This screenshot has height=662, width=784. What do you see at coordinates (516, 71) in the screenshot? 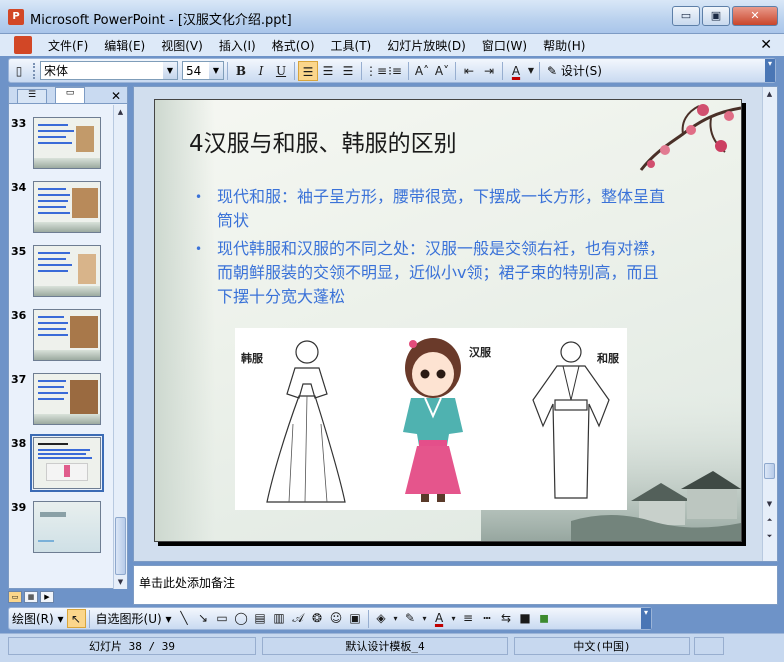
I see `font-color-button: A` at bounding box center [516, 71].